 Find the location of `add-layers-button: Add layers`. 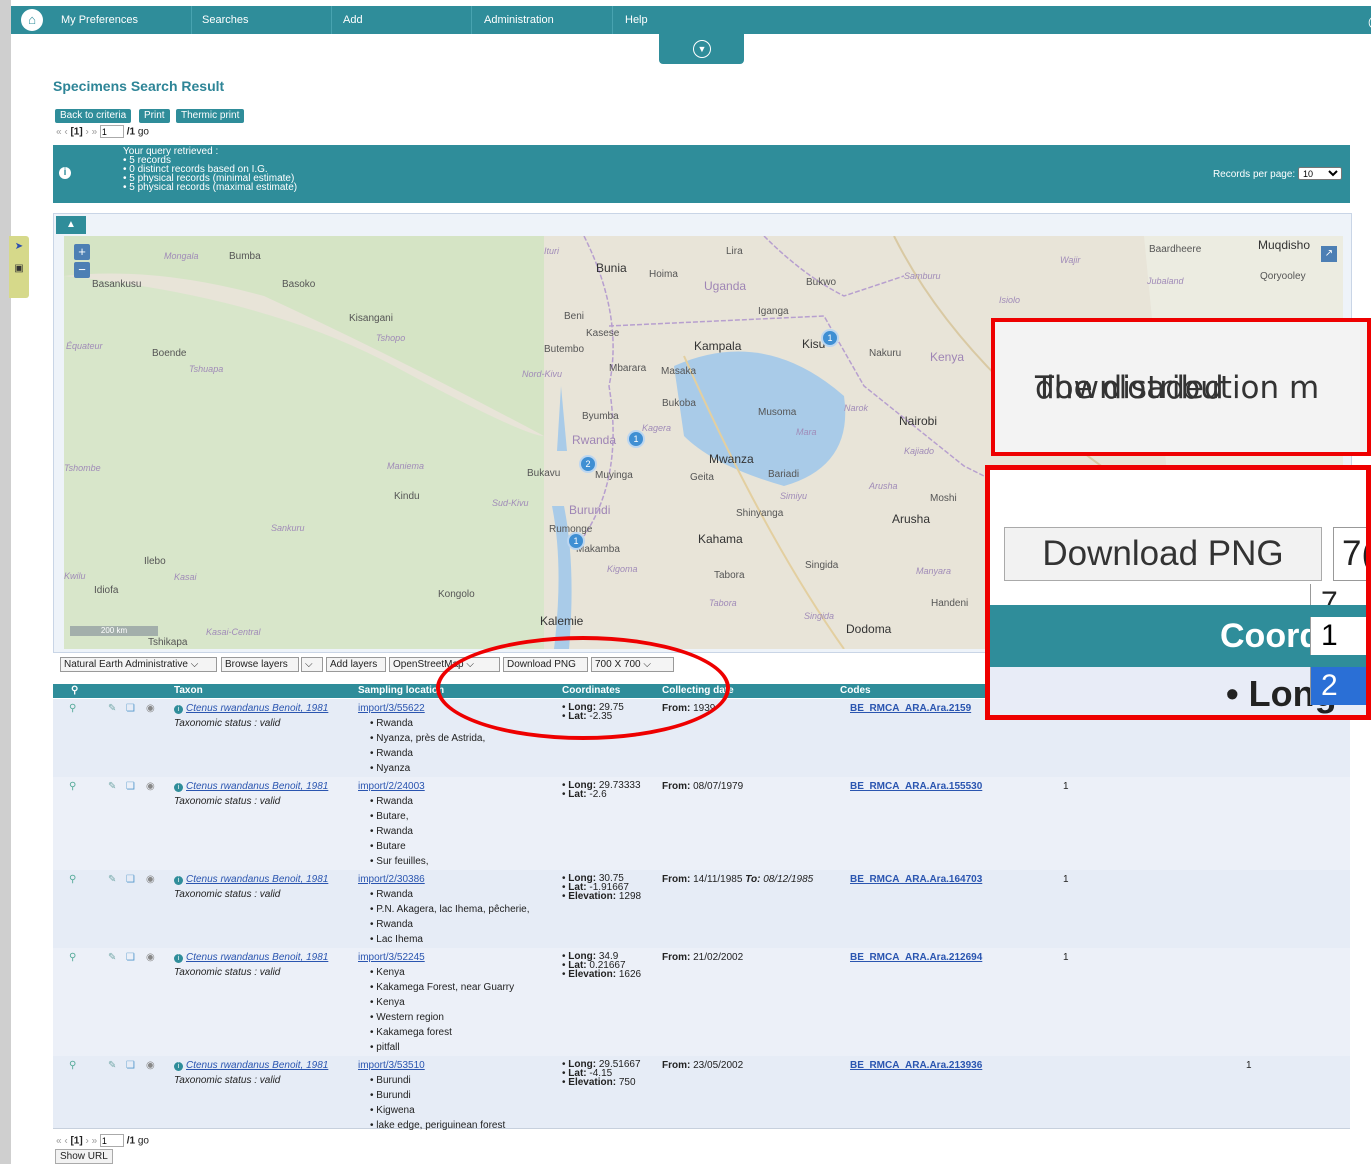

add-layers-button: Add layers is located at coordinates (356, 664).